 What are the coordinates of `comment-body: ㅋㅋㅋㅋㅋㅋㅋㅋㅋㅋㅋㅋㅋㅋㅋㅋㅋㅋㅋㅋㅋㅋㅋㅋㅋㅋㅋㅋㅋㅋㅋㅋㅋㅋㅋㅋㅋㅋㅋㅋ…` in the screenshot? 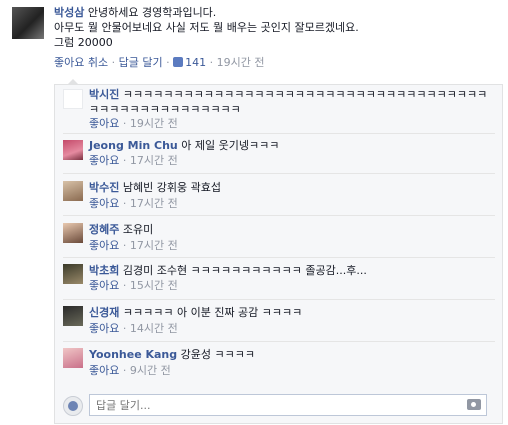 It's located at (288, 102).